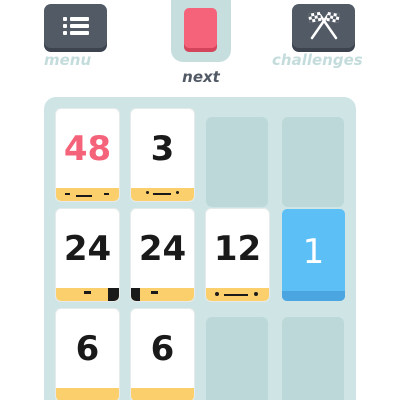 This screenshot has height=400, width=400. I want to click on card-3: 3, so click(162, 155).